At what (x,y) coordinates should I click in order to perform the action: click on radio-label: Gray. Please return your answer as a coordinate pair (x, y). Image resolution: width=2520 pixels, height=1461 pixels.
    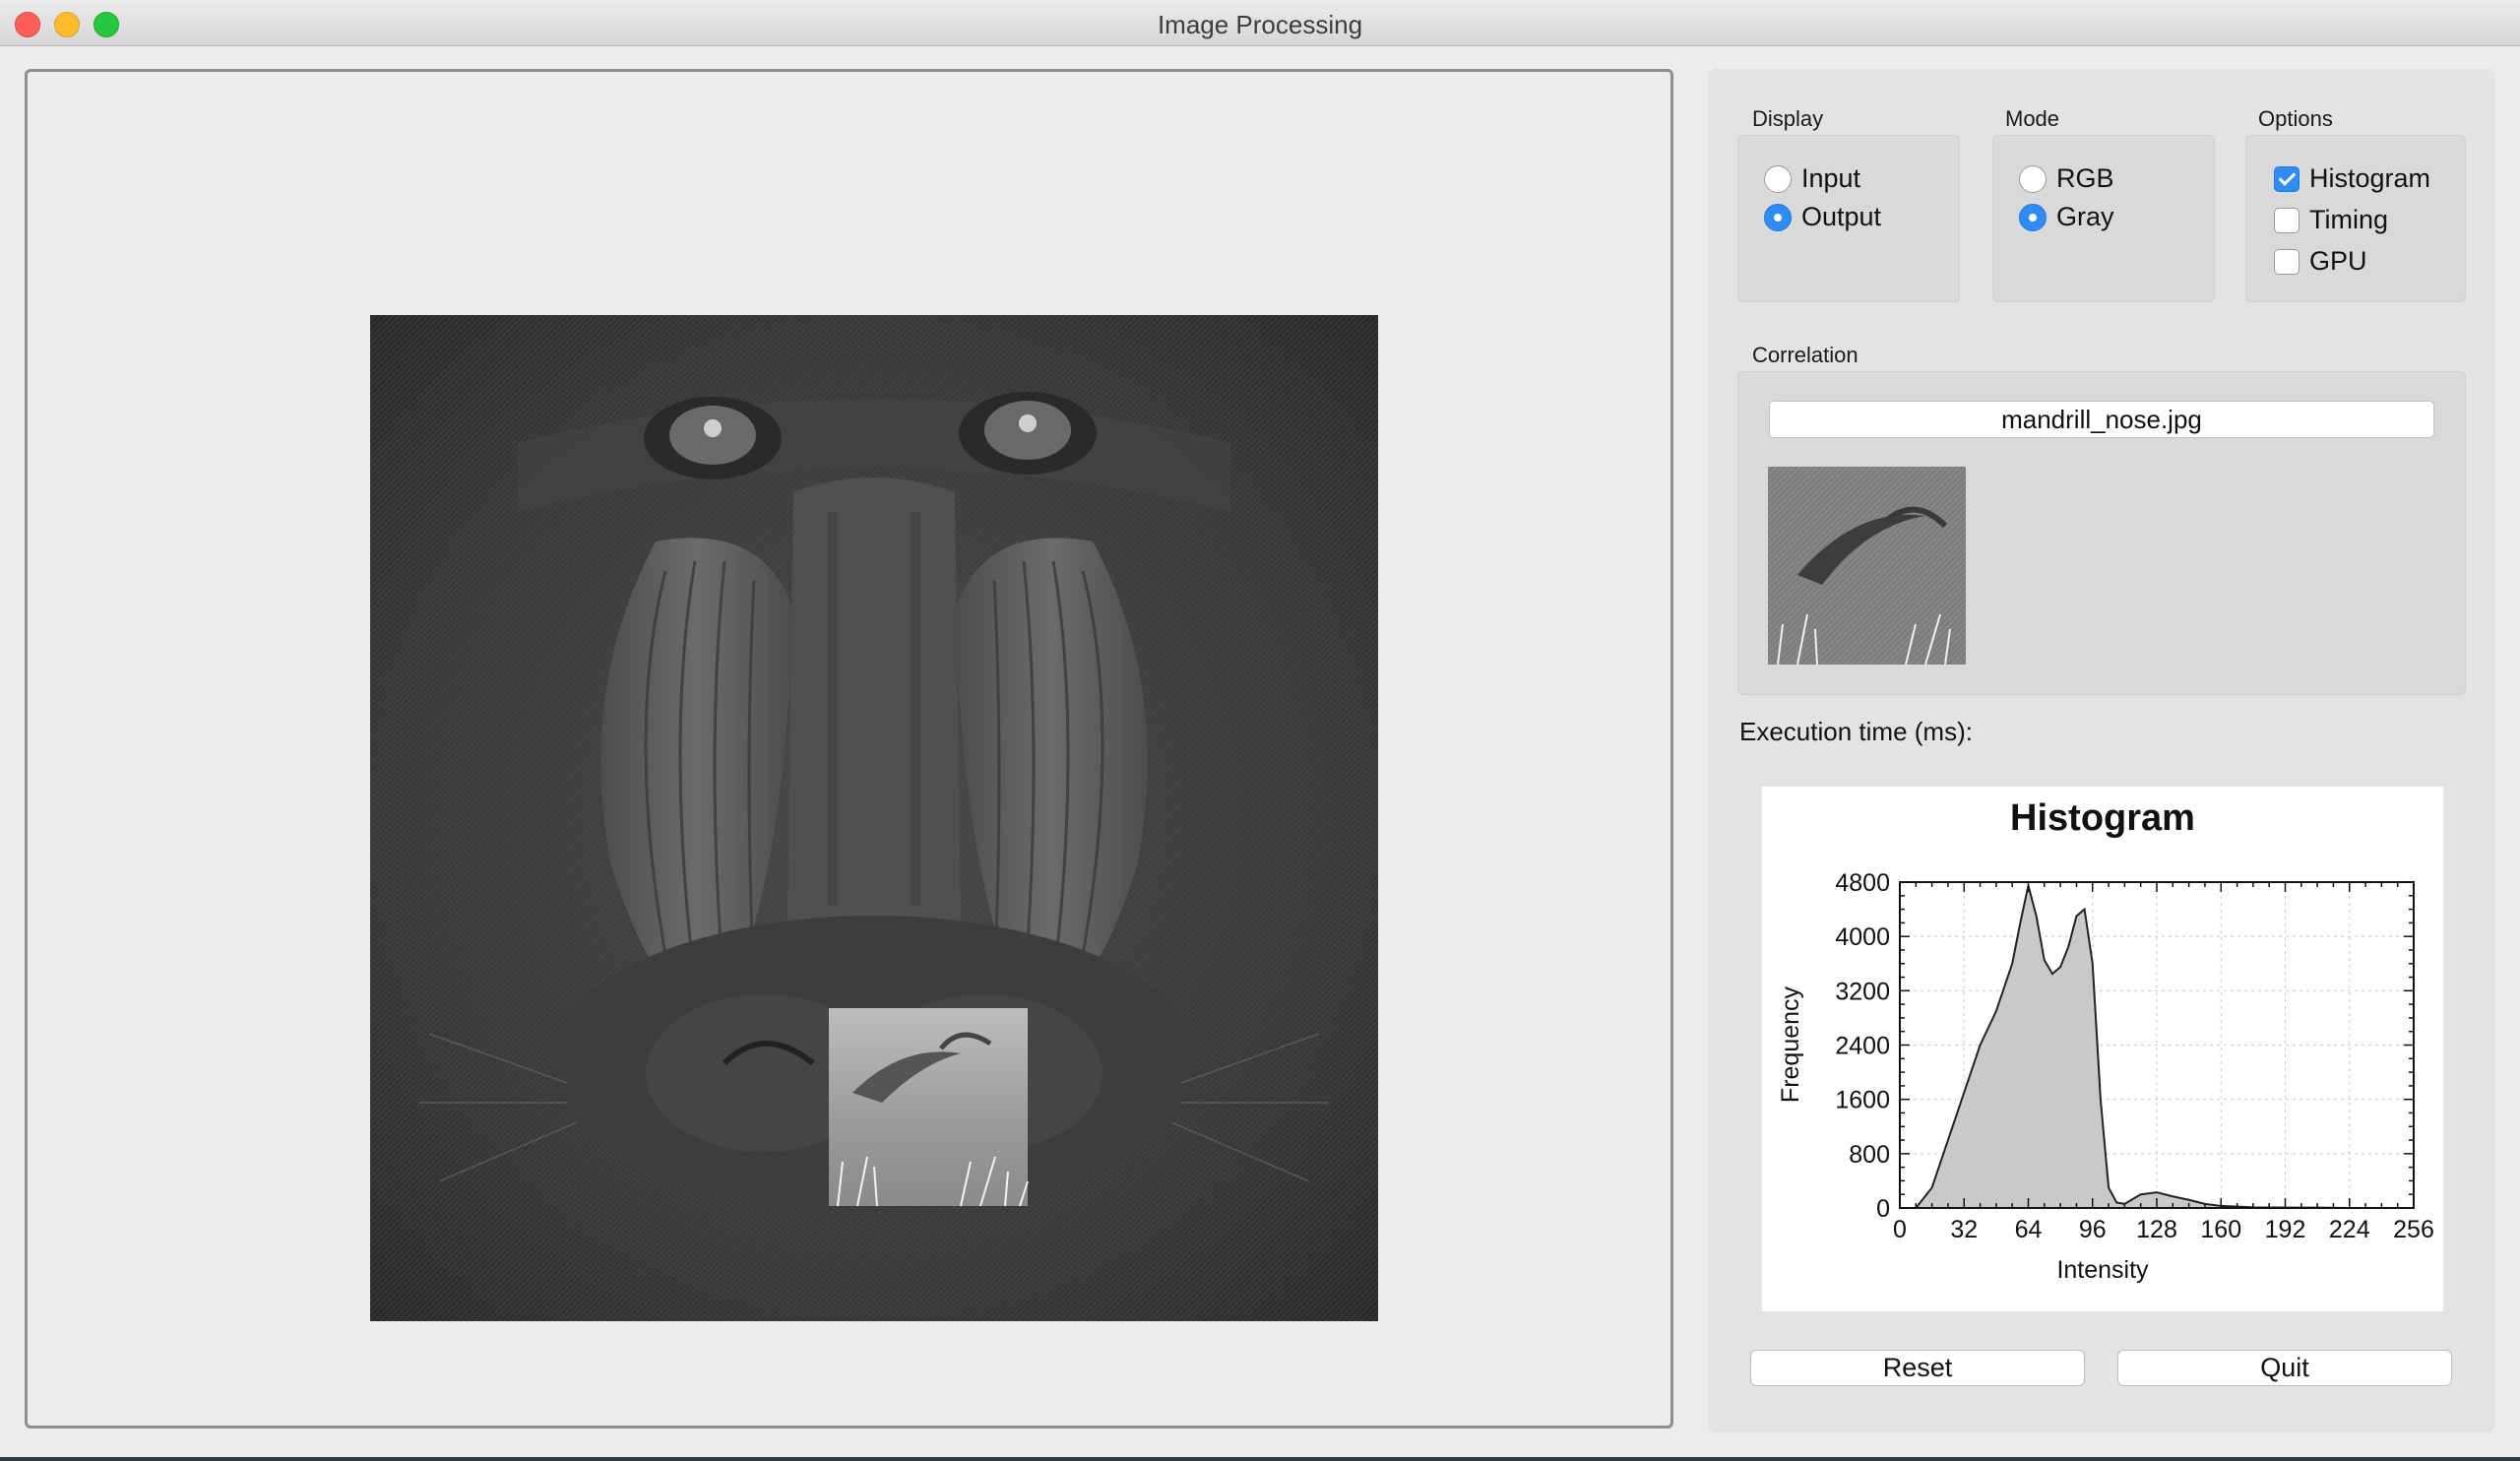
    Looking at the image, I should click on (2085, 216).